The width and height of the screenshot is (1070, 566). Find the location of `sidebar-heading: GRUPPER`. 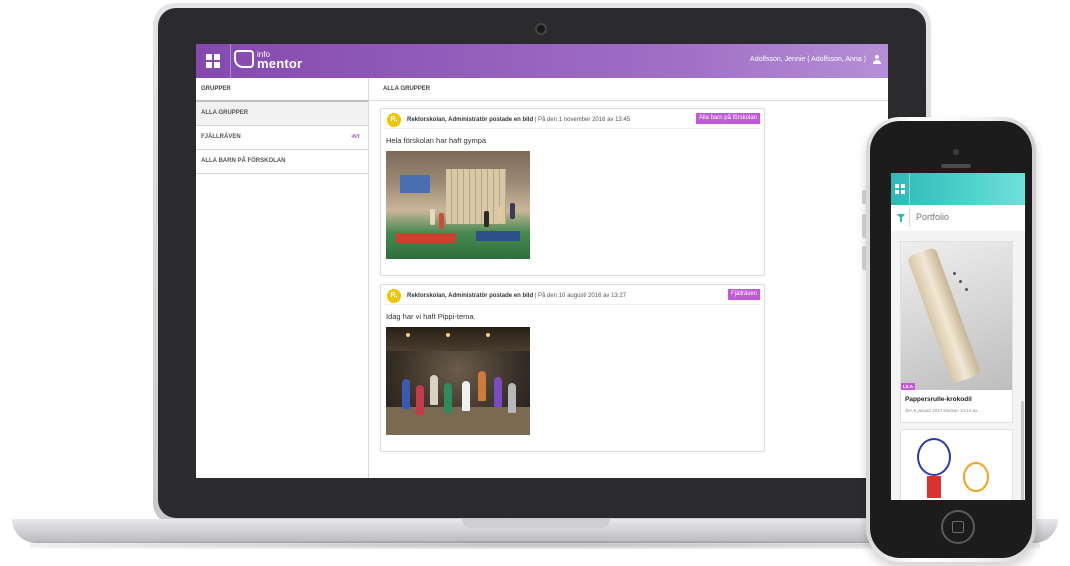

sidebar-heading: GRUPPER is located at coordinates (282, 90).